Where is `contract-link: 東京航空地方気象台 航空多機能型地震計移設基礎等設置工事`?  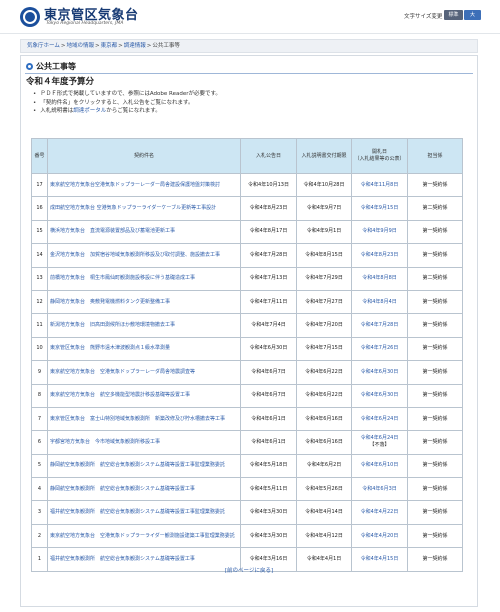 contract-link: 東京航空地方気象台 航空多機能型地震計移設基礎等設置工事 is located at coordinates (120, 395).